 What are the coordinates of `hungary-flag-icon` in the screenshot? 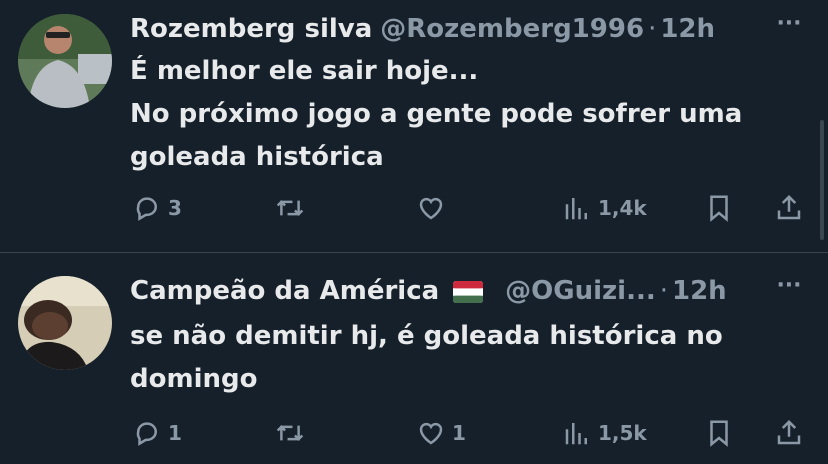 It's located at (468, 291).